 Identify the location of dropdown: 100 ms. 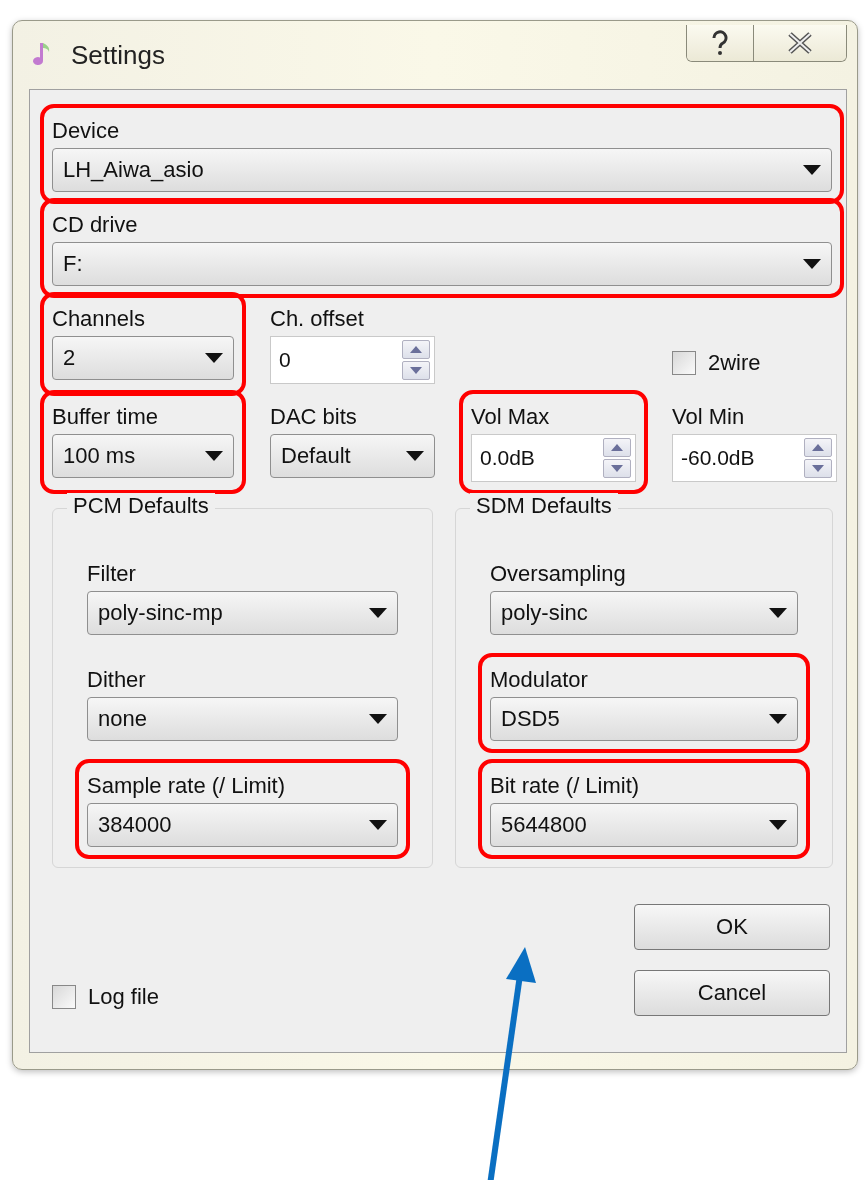
(143, 456).